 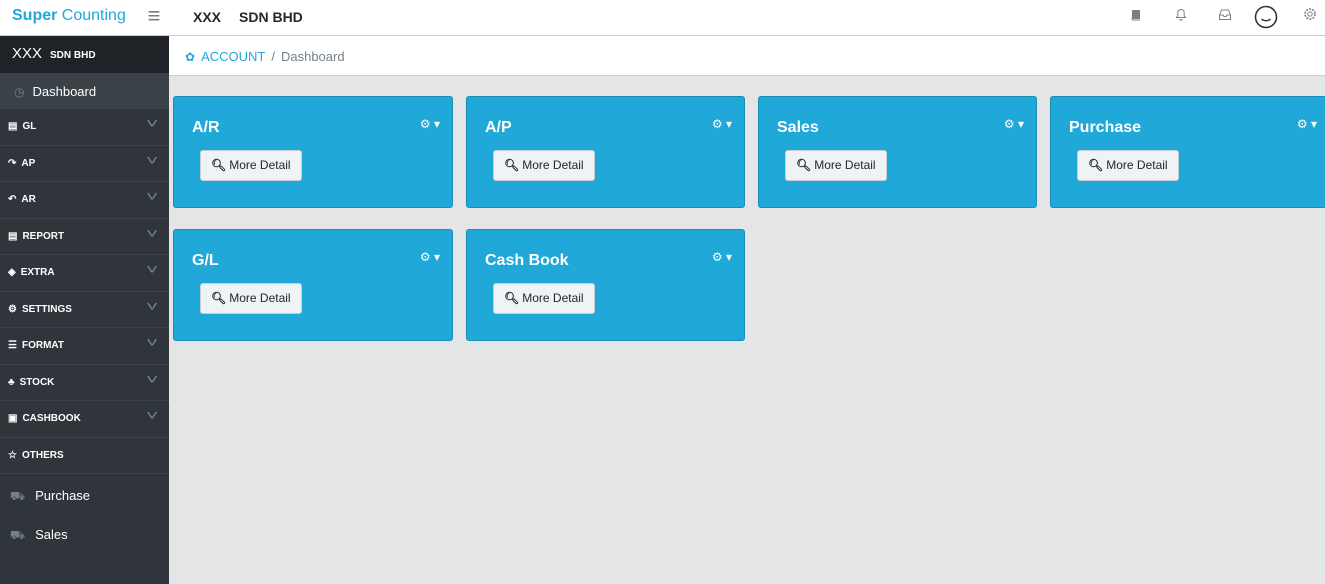 What do you see at coordinates (19, 92) in the screenshot?
I see `speedometer-icon: ◷` at bounding box center [19, 92].